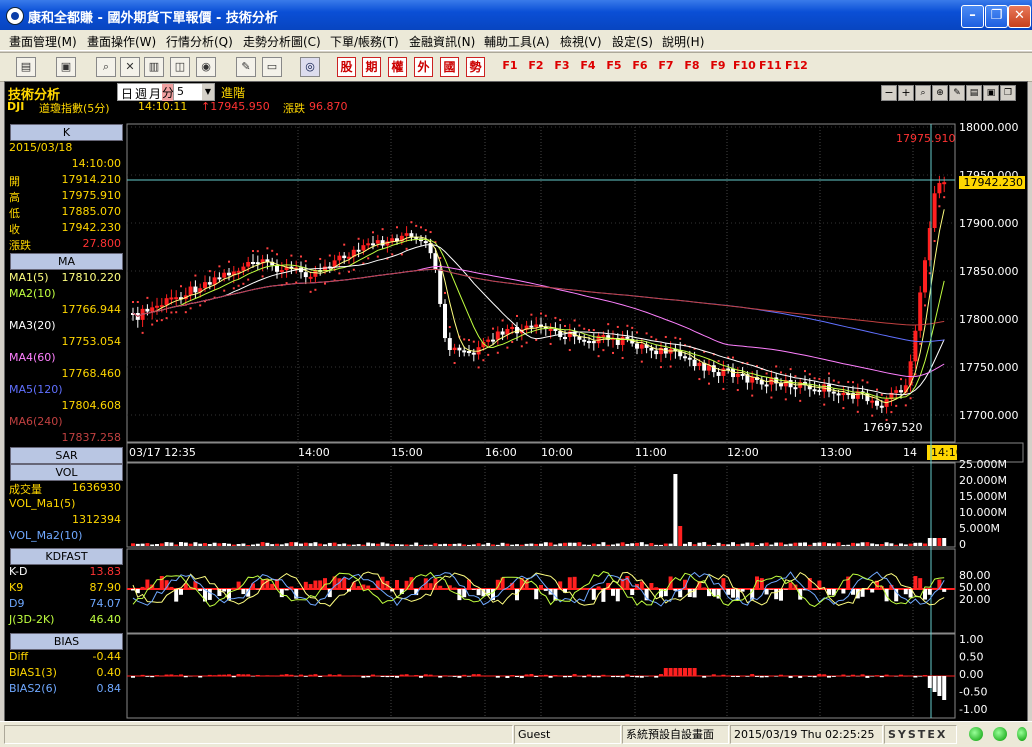  I want to click on menu-settings: 設定(S), so click(632, 41).